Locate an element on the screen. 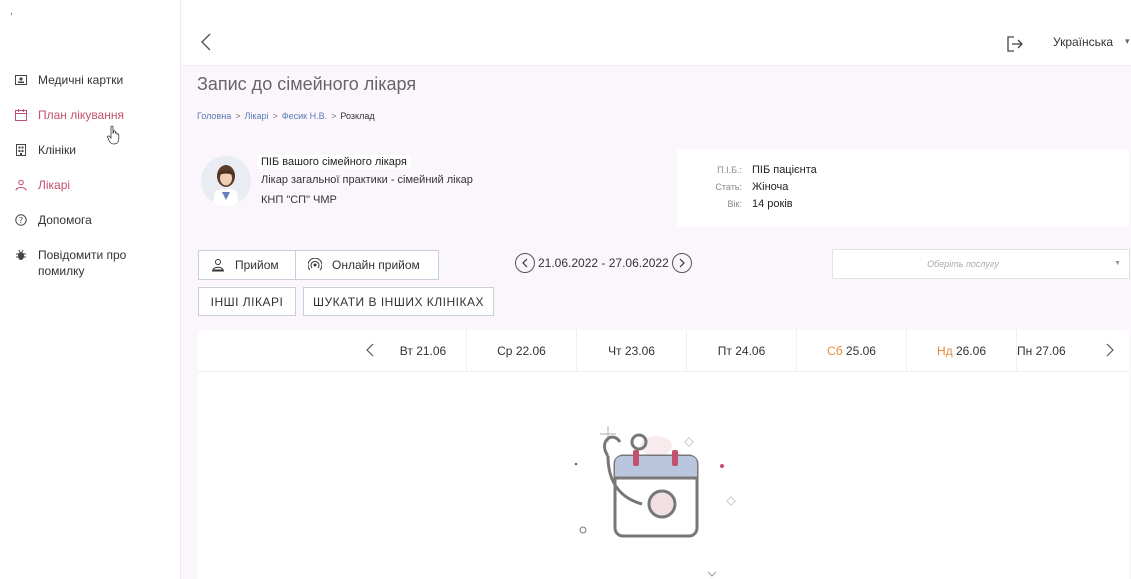  broadcast-icon is located at coordinates (315, 265).